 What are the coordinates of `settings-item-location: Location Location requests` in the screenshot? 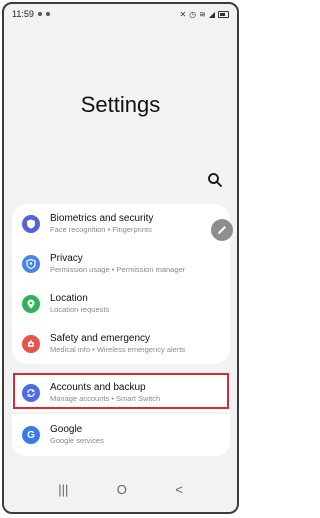 It's located at (121, 304).